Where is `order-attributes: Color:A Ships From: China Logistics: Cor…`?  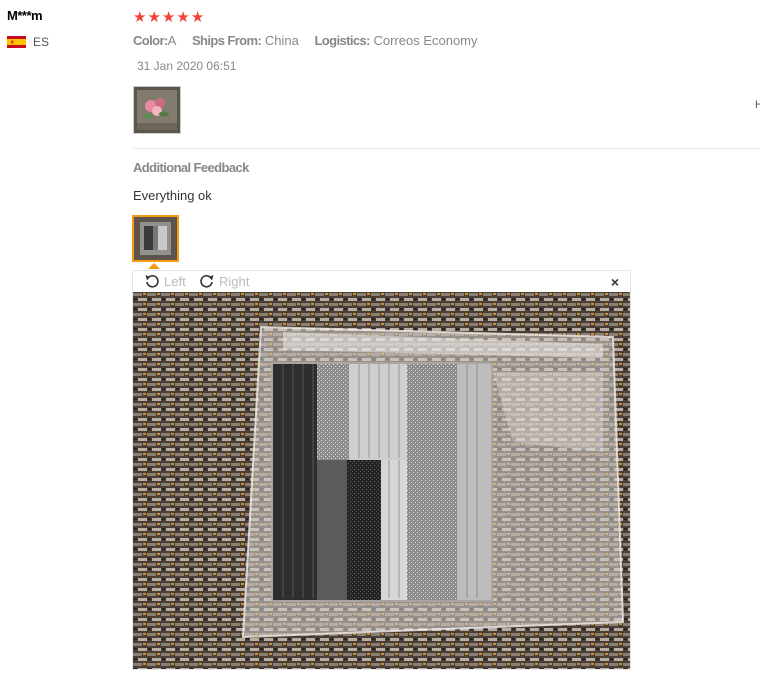 order-attributes: Color:A Ships From: China Logistics: Cor… is located at coordinates (311, 40).